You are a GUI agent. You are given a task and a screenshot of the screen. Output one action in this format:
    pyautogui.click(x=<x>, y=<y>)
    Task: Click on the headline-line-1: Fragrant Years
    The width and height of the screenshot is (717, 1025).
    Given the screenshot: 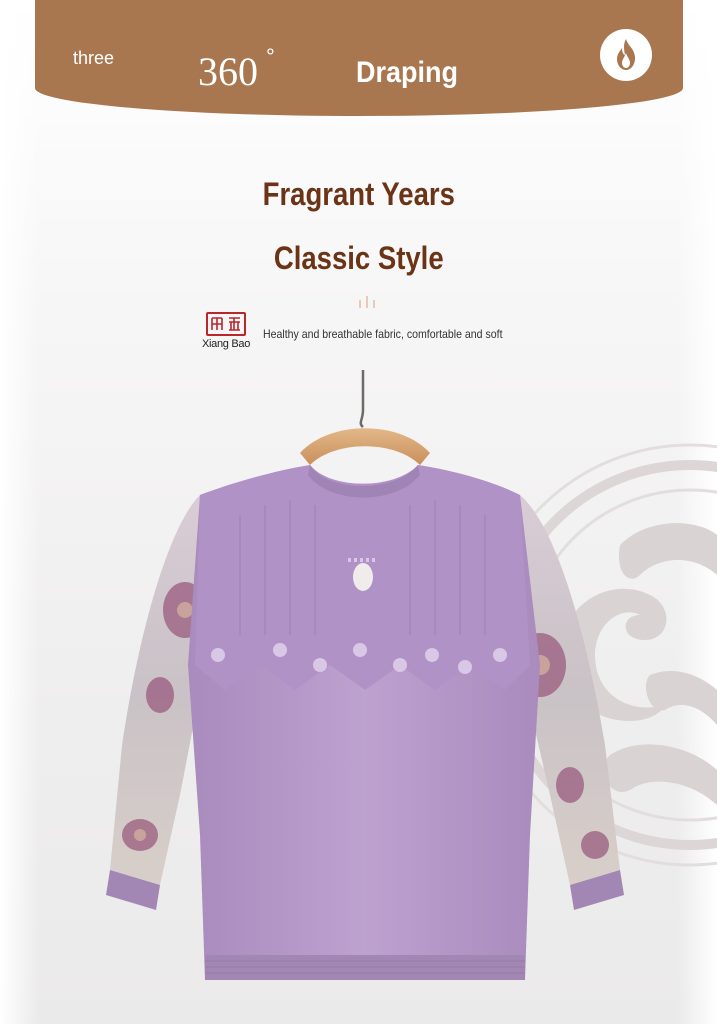 What is the action you would take?
    pyautogui.click(x=358, y=194)
    